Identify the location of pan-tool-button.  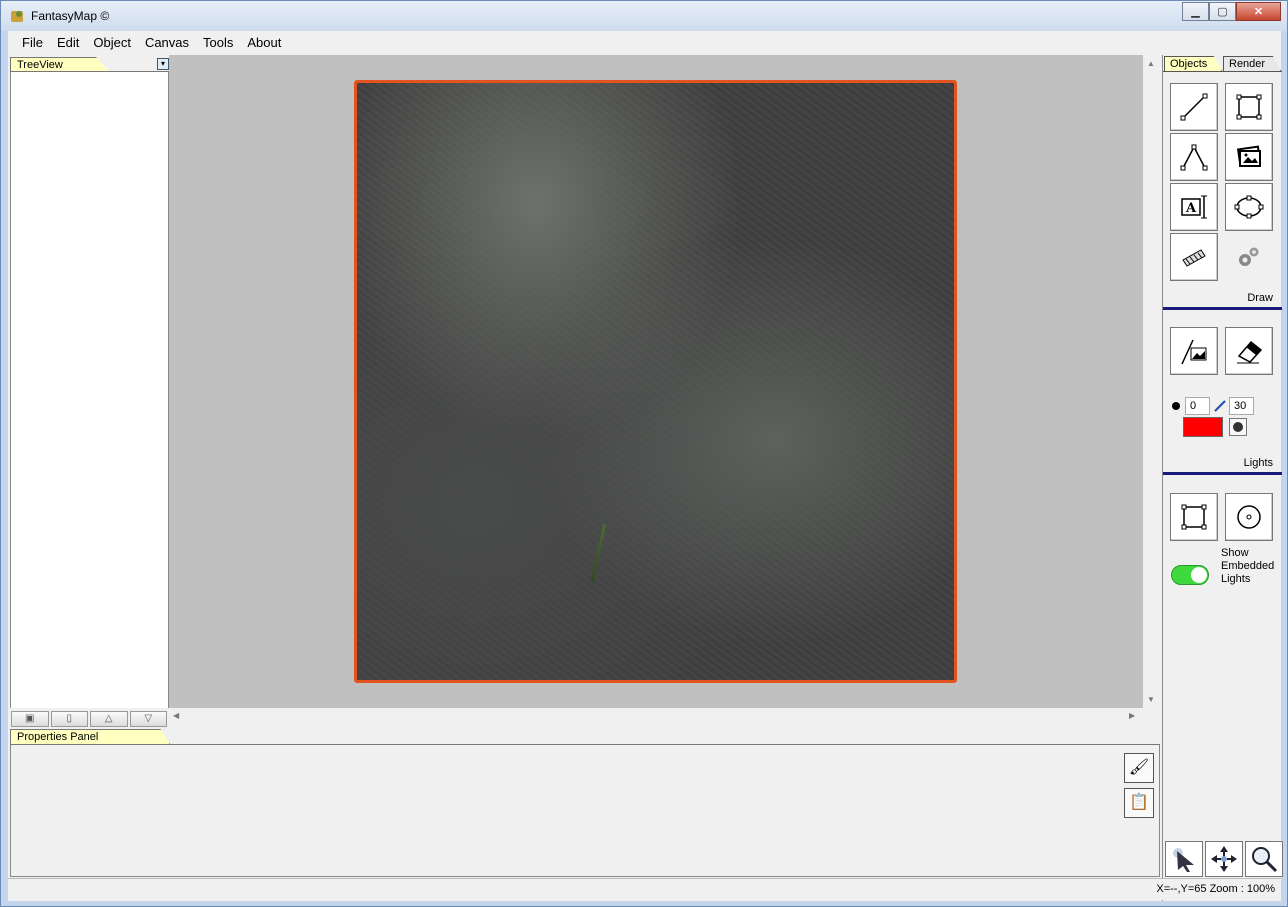
(1224, 859).